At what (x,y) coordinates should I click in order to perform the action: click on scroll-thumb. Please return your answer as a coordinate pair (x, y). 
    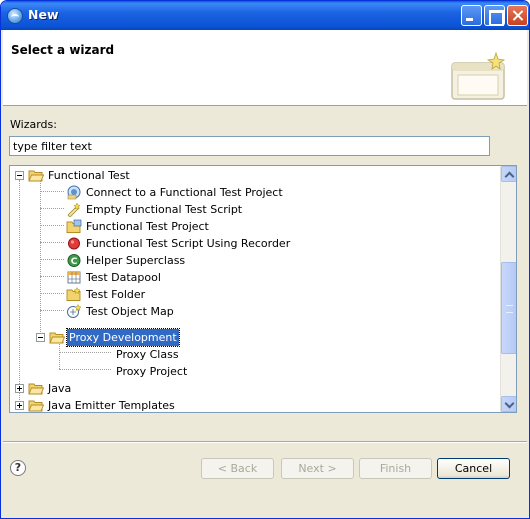
    Looking at the image, I should click on (508, 308).